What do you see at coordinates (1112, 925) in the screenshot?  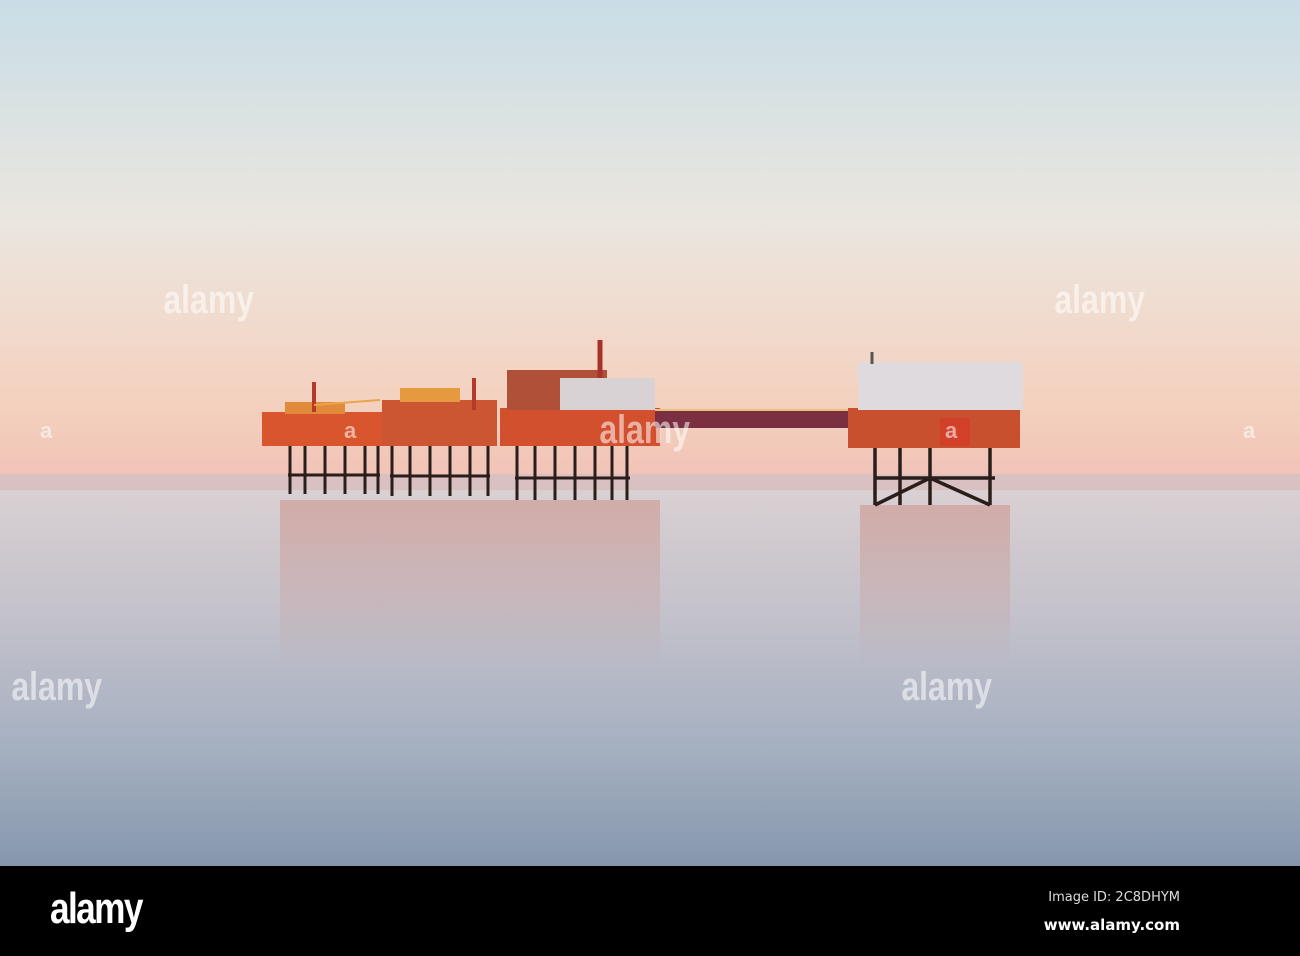 I see `website-link: www.alamy.com` at bounding box center [1112, 925].